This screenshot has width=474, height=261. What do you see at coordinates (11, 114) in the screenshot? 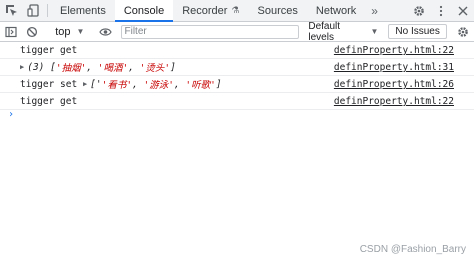
I see `console-prompt: ›` at bounding box center [11, 114].